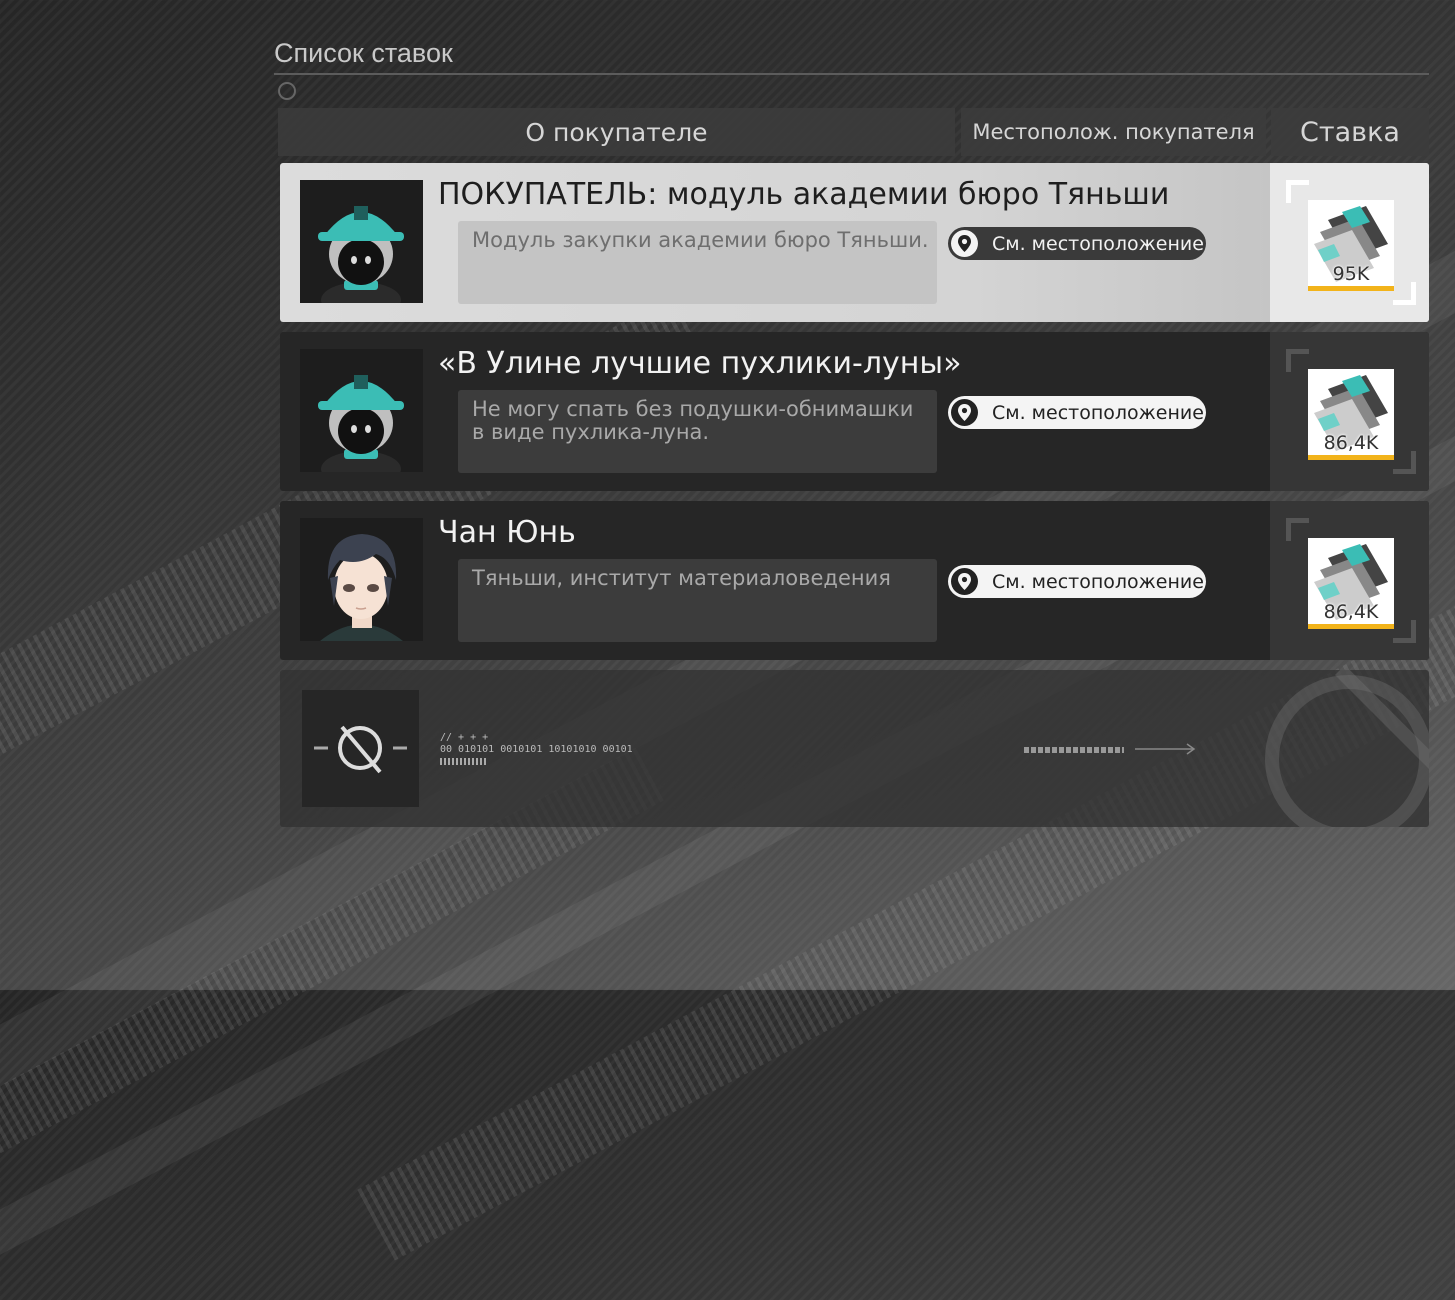 This screenshot has width=1455, height=1300. Describe the element at coordinates (700, 240) in the screenshot. I see `buyer-description: Модуль закупки академии бюро Тяньши.` at that location.